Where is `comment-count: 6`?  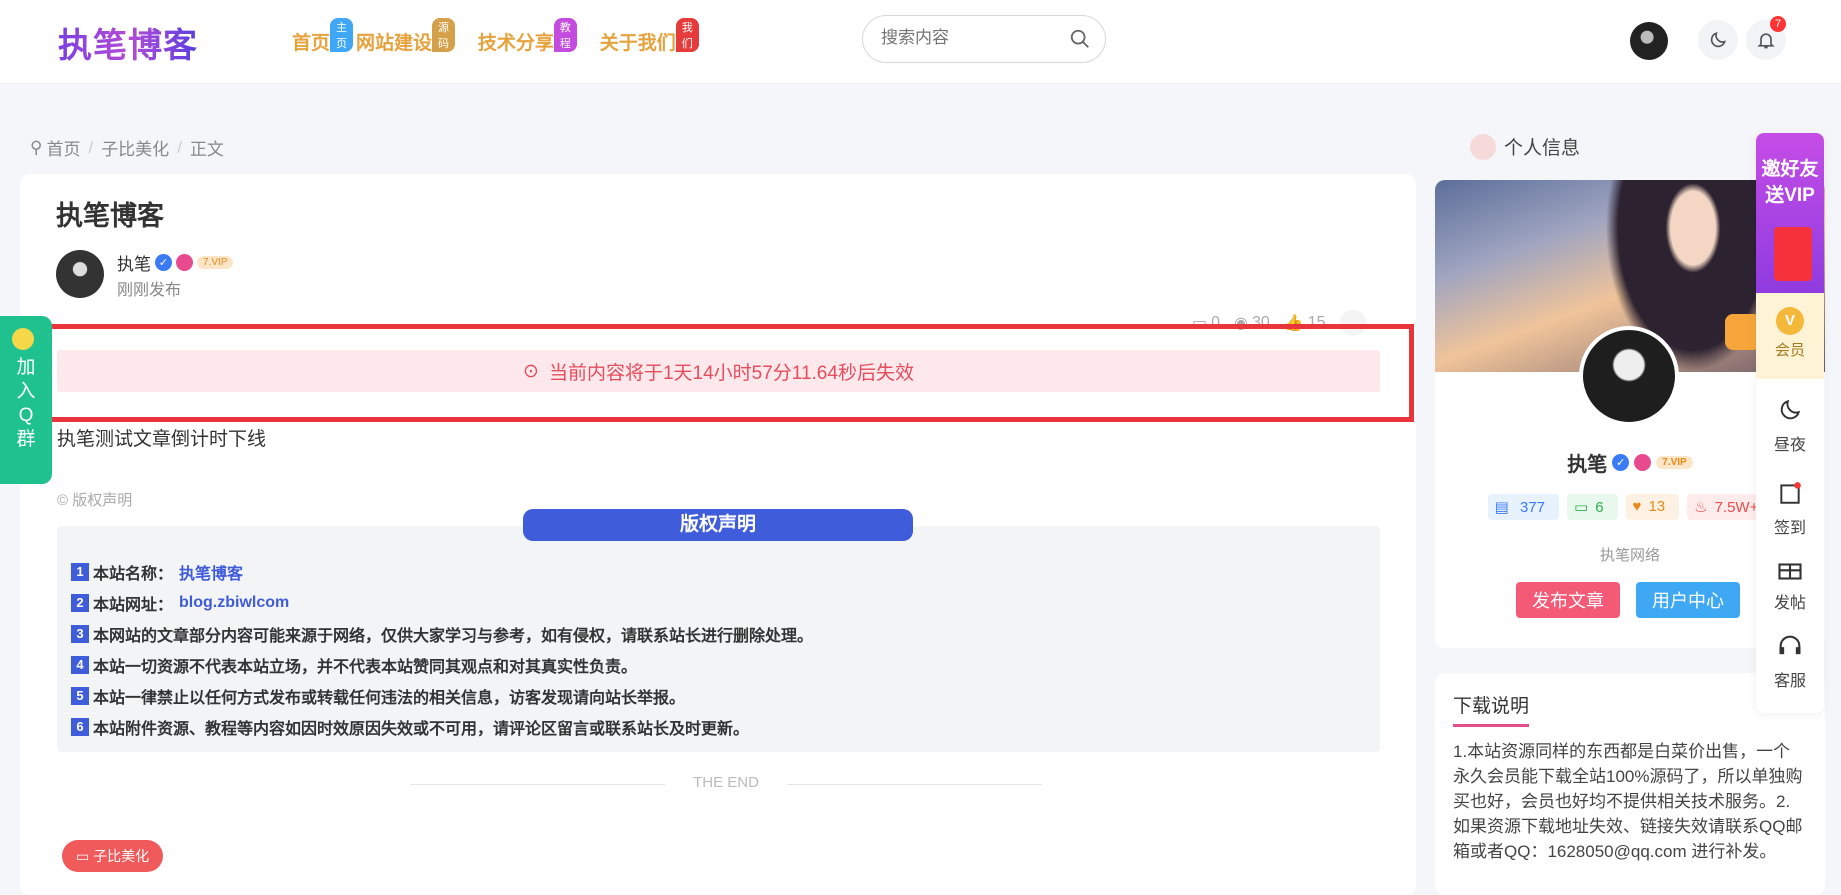
comment-count: 6 is located at coordinates (1599, 507).